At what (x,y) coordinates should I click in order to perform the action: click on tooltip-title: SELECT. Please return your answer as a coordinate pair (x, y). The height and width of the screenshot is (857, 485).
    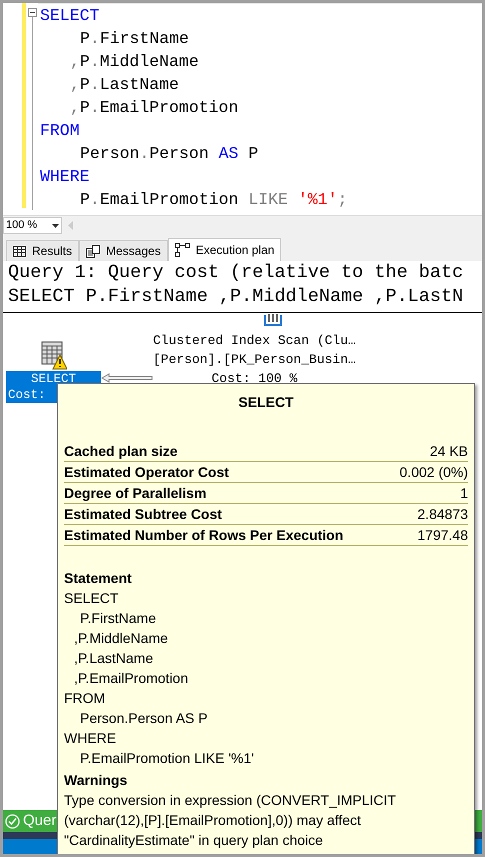
    Looking at the image, I should click on (266, 402).